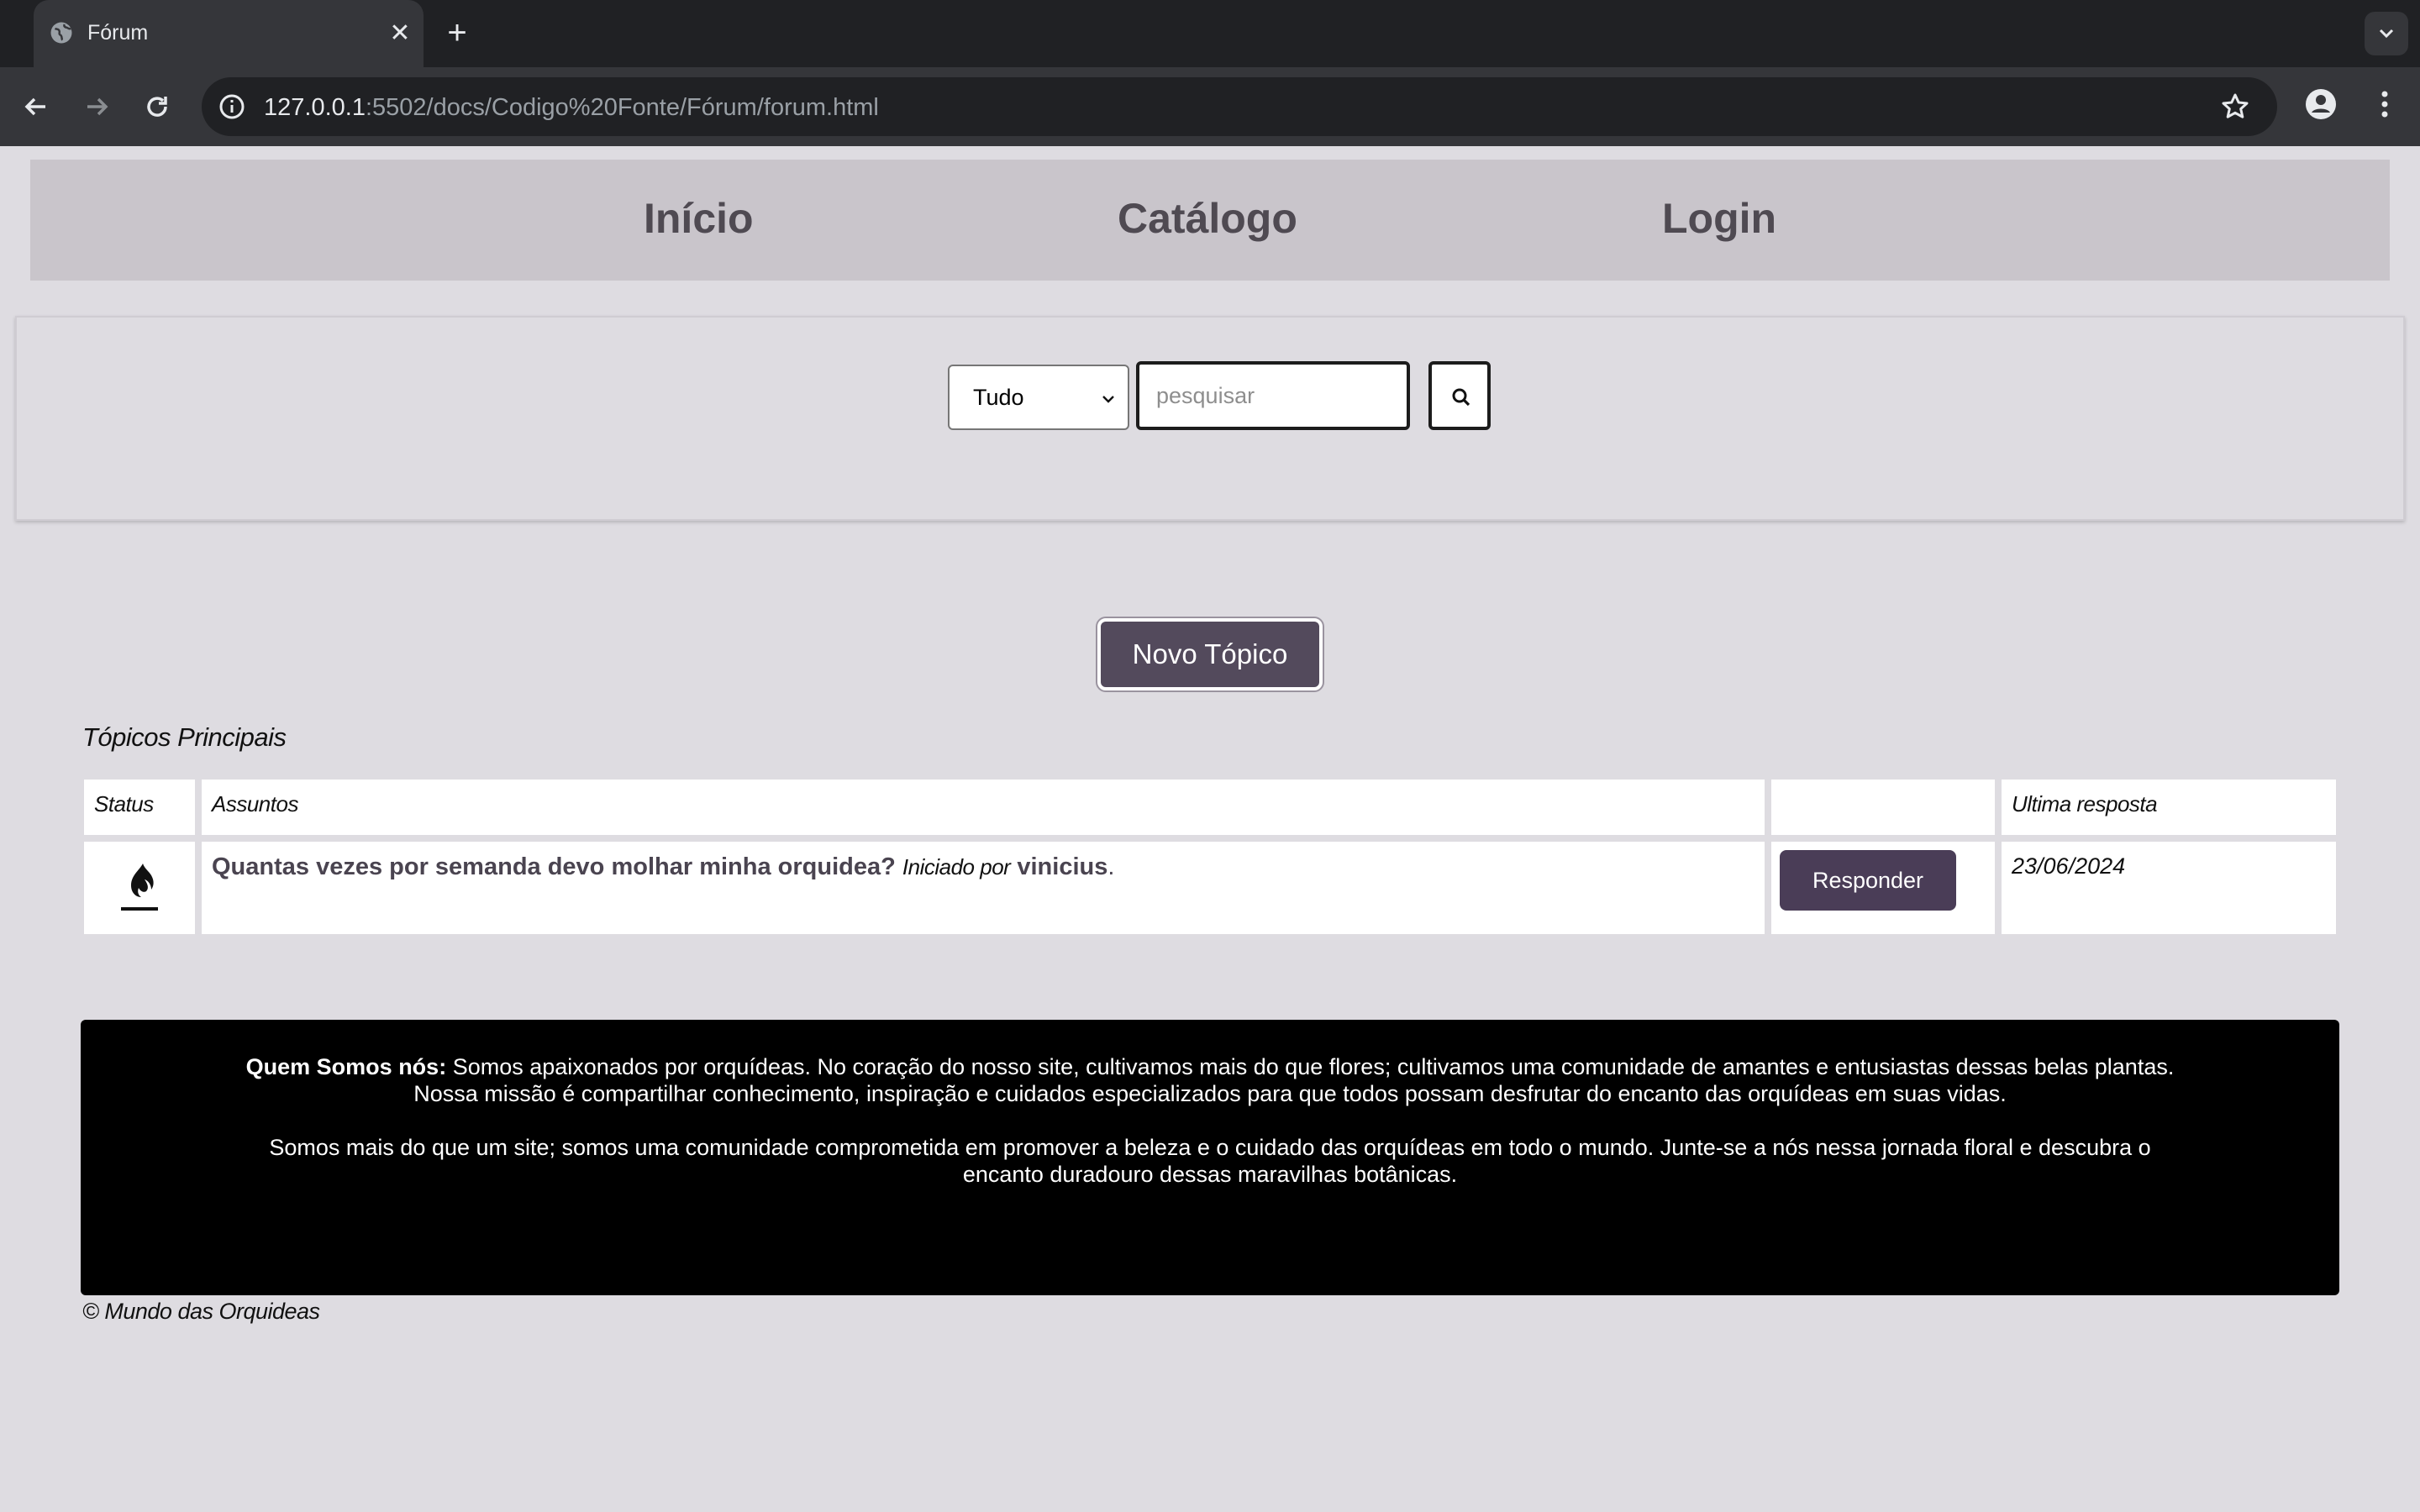 Image resolution: width=2420 pixels, height=1512 pixels. Describe the element at coordinates (2069, 866) in the screenshot. I see `last-reply-date: 23/06/2024` at that location.